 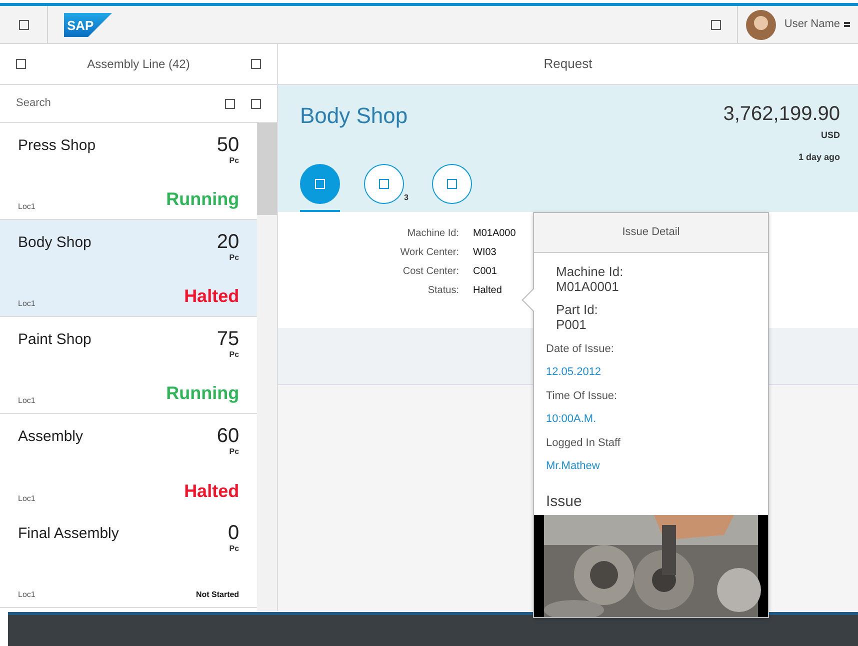 What do you see at coordinates (228, 242) in the screenshot?
I see `item-quantity: 20` at bounding box center [228, 242].